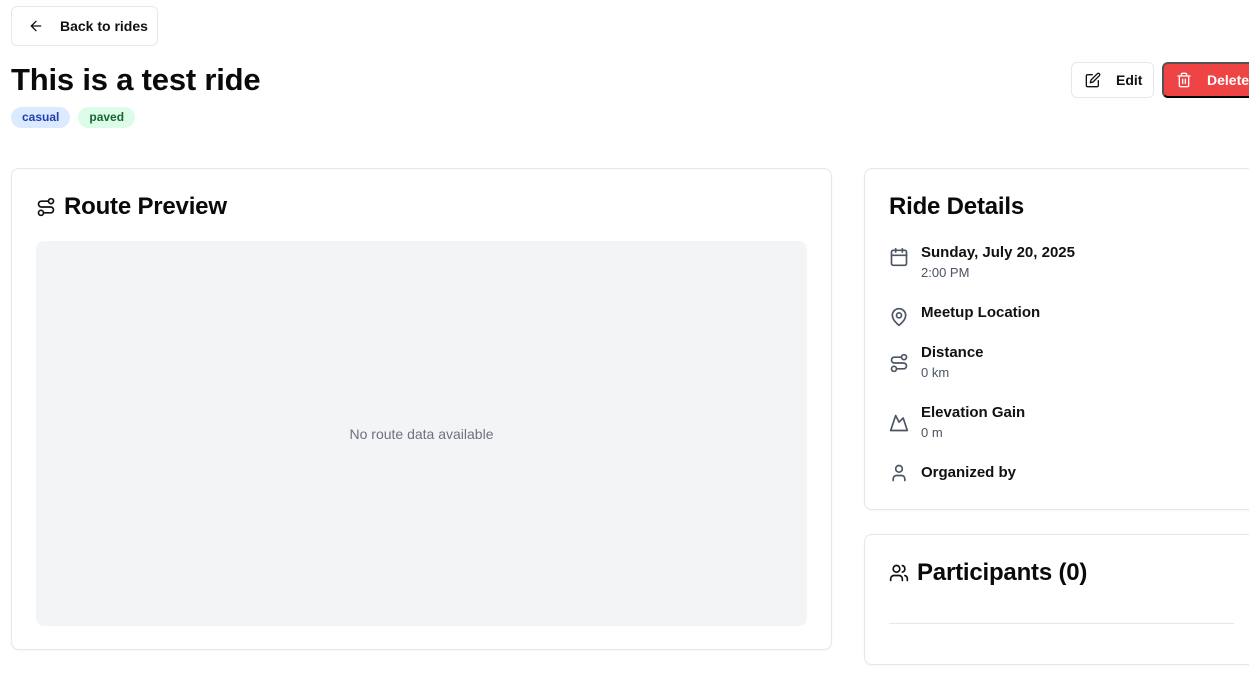  Describe the element at coordinates (932, 432) in the screenshot. I see `elevation-value: 0 m` at that location.